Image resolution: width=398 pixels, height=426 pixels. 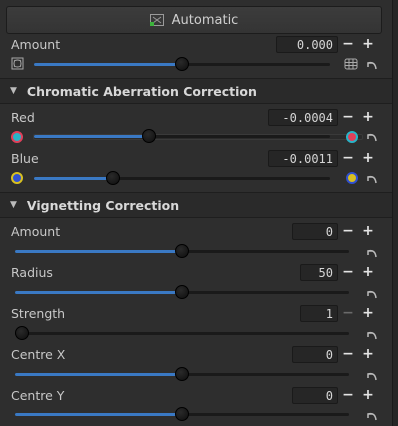 What do you see at coordinates (315, 395) in the screenshot?
I see `vignetting-centre-y-spin: 0` at bounding box center [315, 395].